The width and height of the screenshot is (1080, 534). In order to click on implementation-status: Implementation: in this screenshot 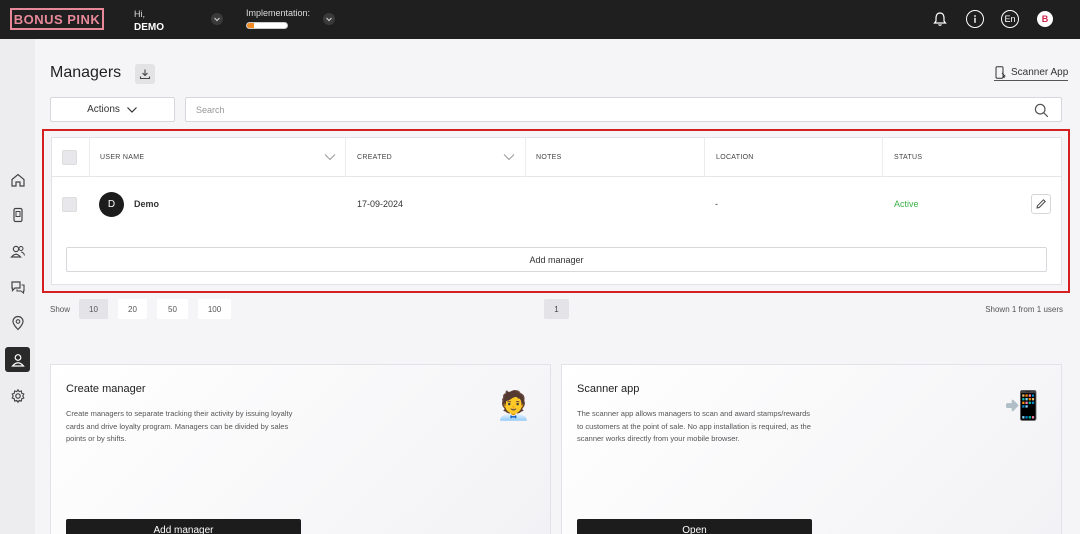, I will do `click(278, 18)`.